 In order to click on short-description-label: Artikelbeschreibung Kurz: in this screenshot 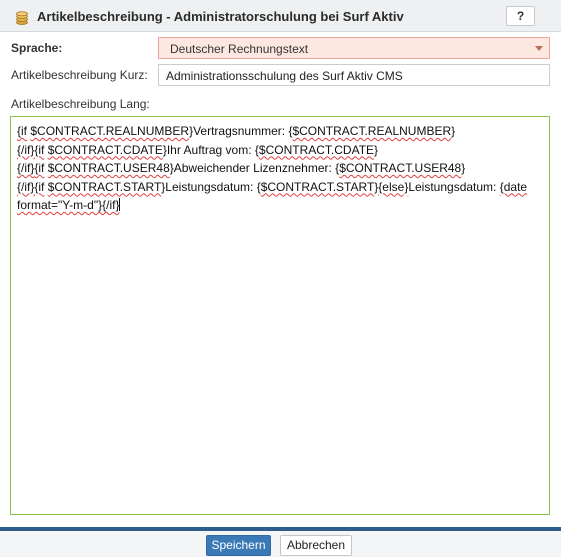, I will do `click(79, 75)`.